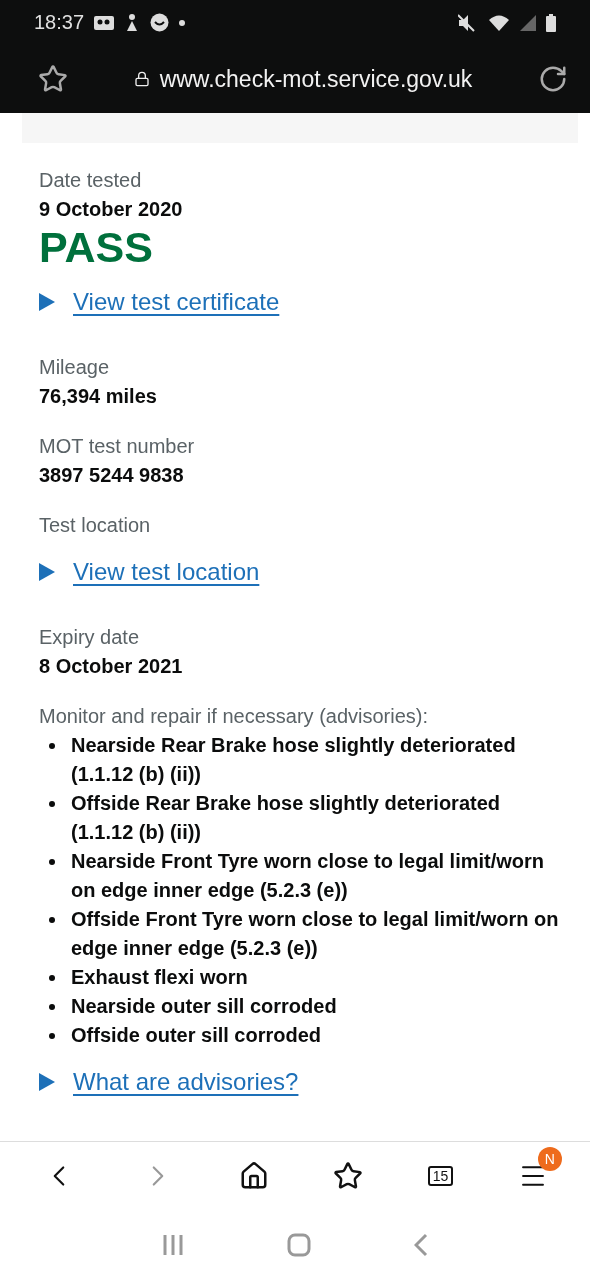 The image size is (590, 1280). Describe the element at coordinates (551, 22) in the screenshot. I see `battery-icon` at that location.